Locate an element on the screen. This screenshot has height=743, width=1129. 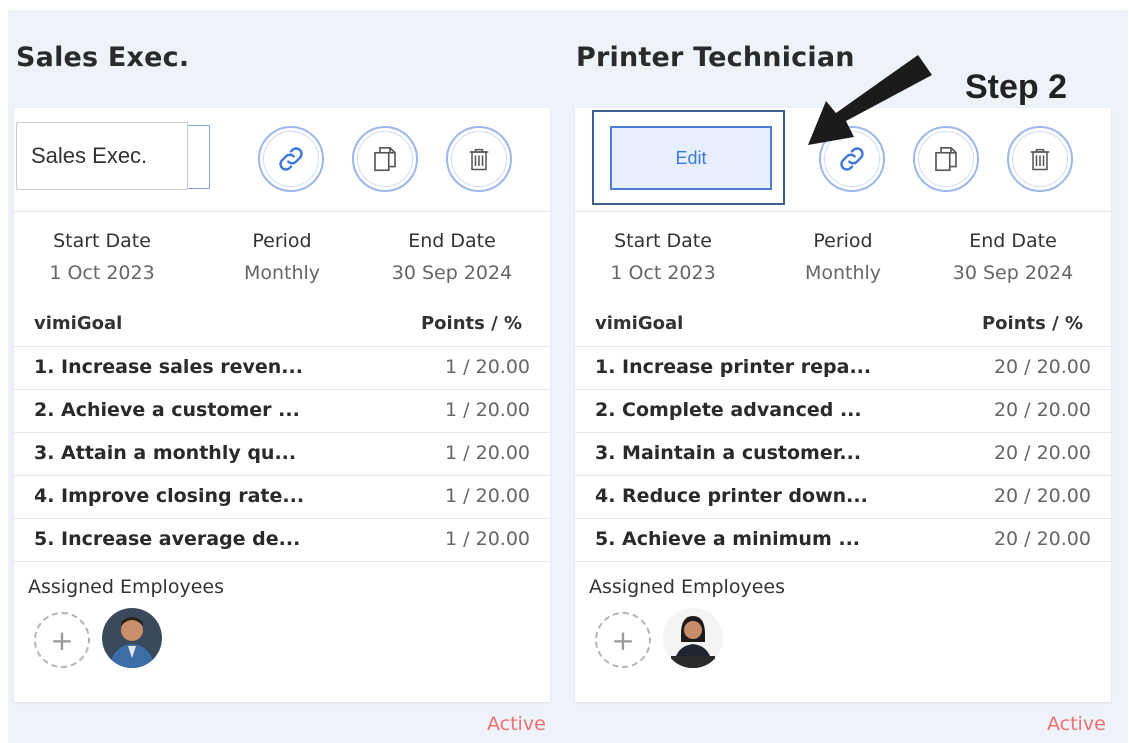
copy-icon is located at coordinates (385, 159).